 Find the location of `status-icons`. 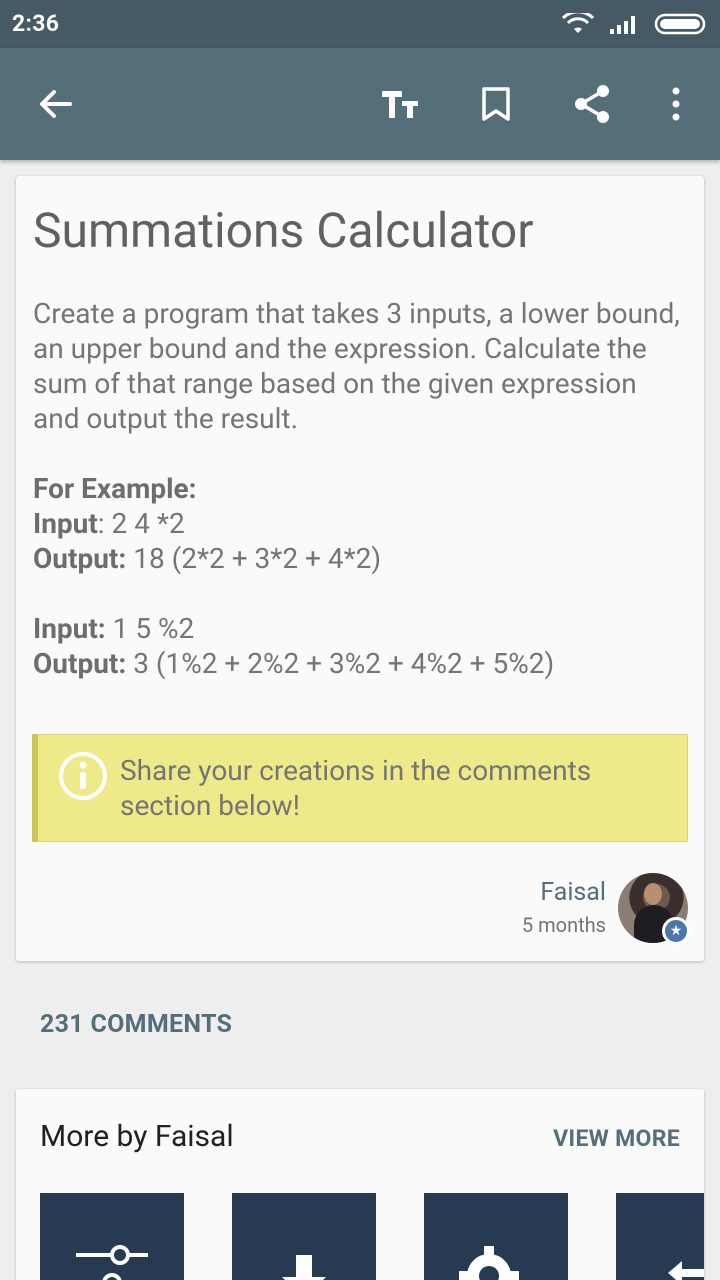

status-icons is located at coordinates (634, 25).